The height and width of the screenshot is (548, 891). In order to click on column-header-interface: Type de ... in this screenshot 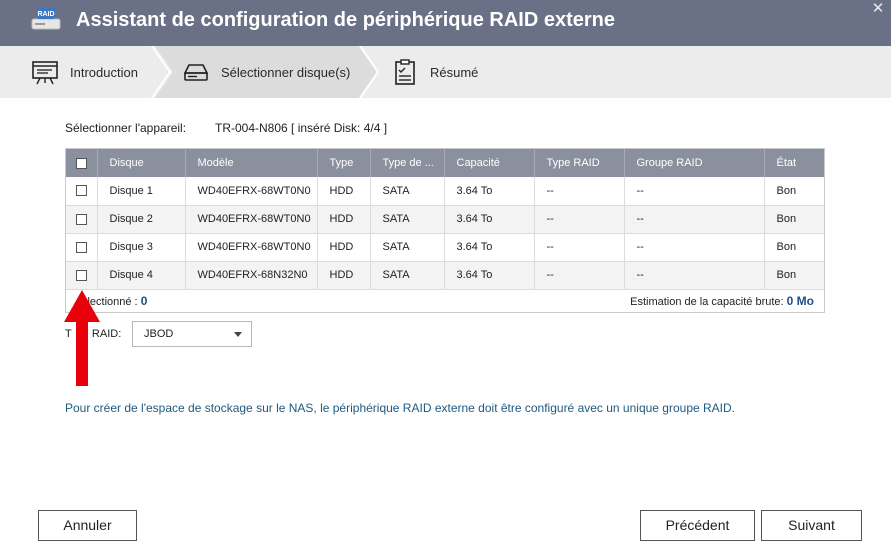, I will do `click(407, 163)`.